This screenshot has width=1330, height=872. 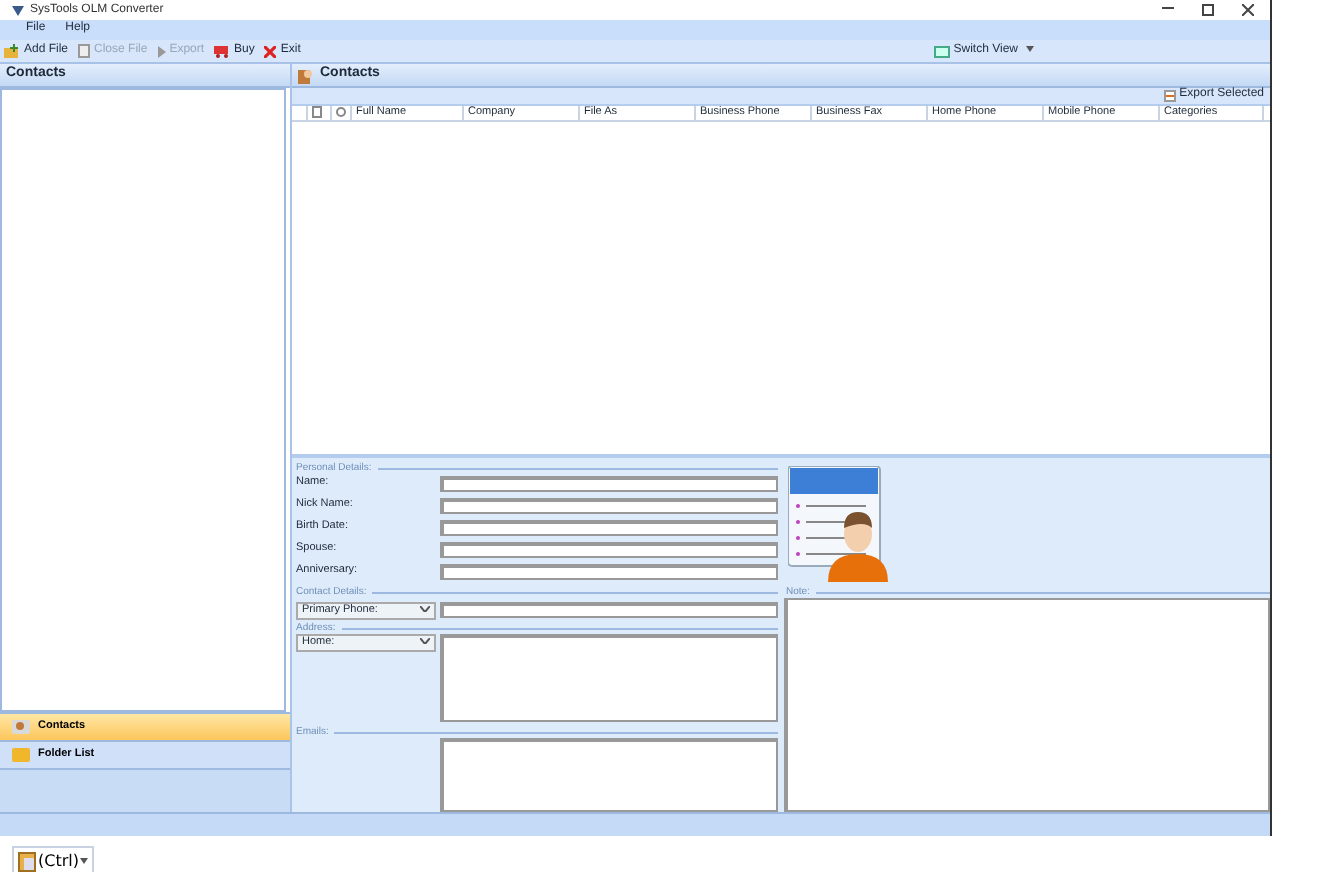 What do you see at coordinates (609, 775) in the screenshot?
I see `emails-field` at bounding box center [609, 775].